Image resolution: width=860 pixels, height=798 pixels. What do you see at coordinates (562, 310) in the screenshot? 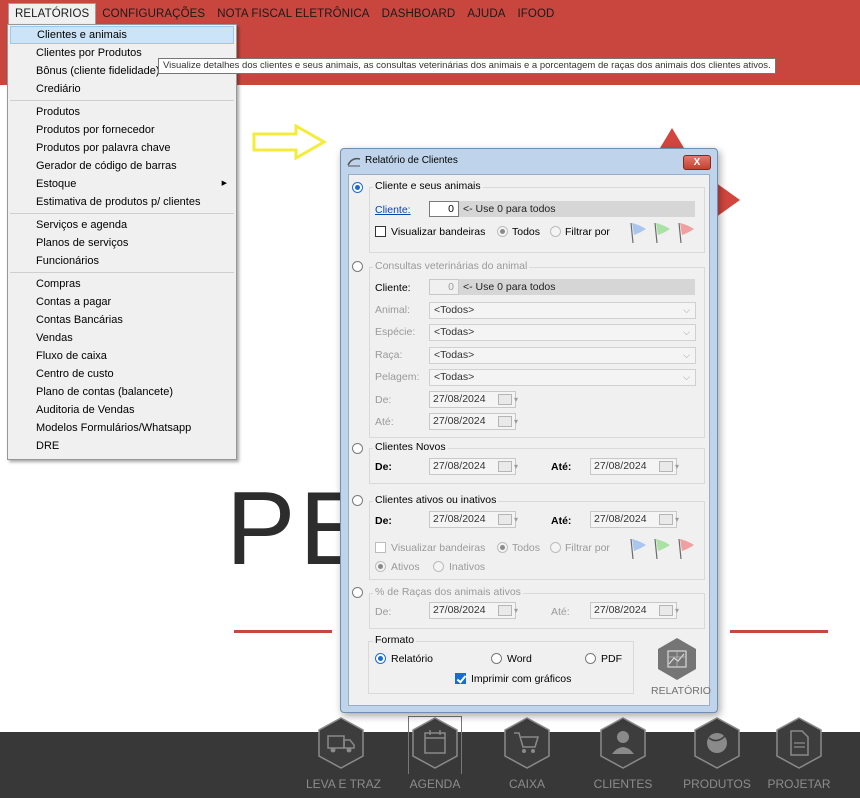
I see `animal-select: <Todos> ⌵` at bounding box center [562, 310].